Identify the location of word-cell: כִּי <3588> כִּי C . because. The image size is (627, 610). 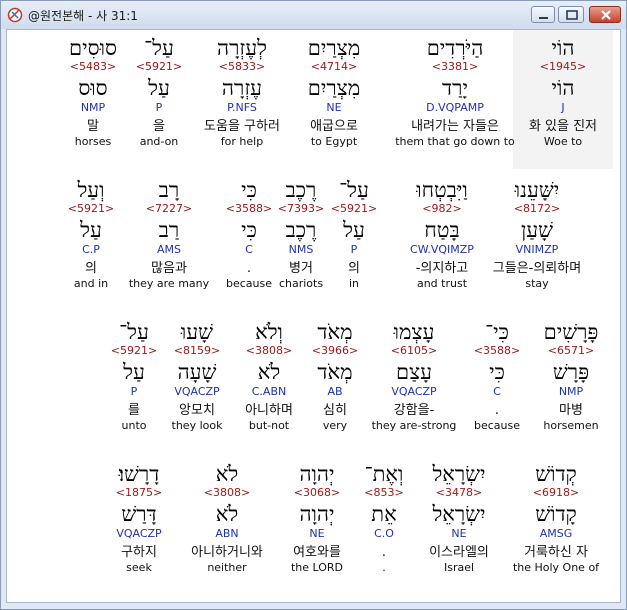
(249, 234).